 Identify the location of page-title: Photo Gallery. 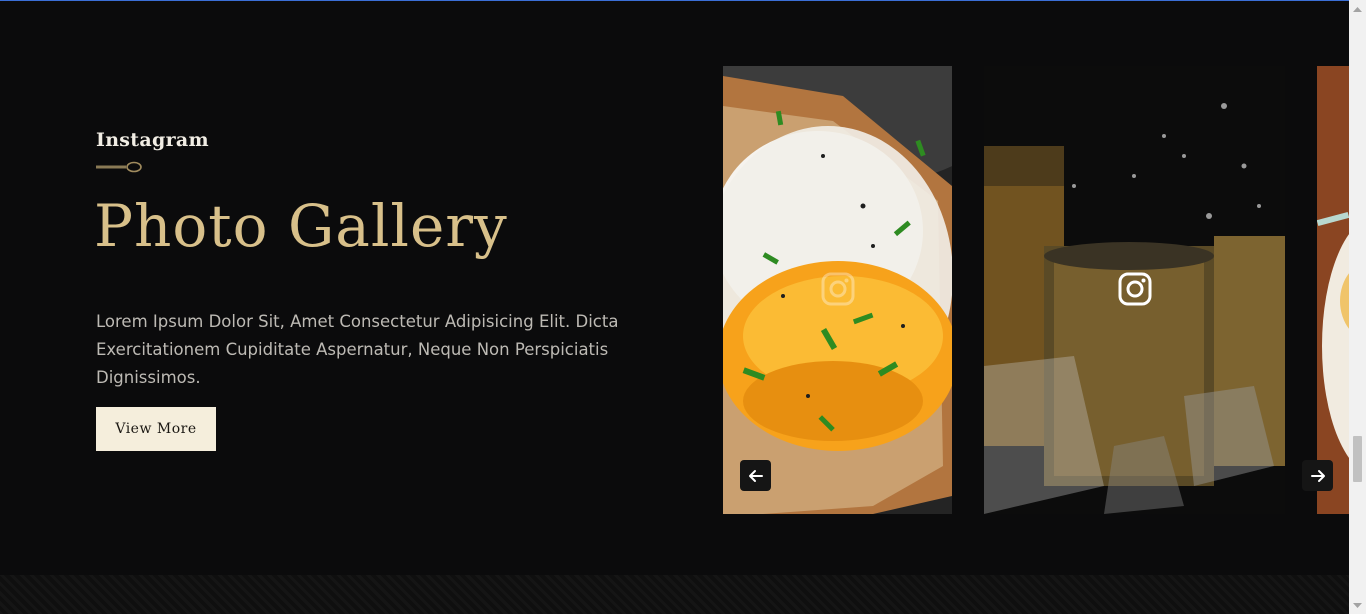
(301, 226).